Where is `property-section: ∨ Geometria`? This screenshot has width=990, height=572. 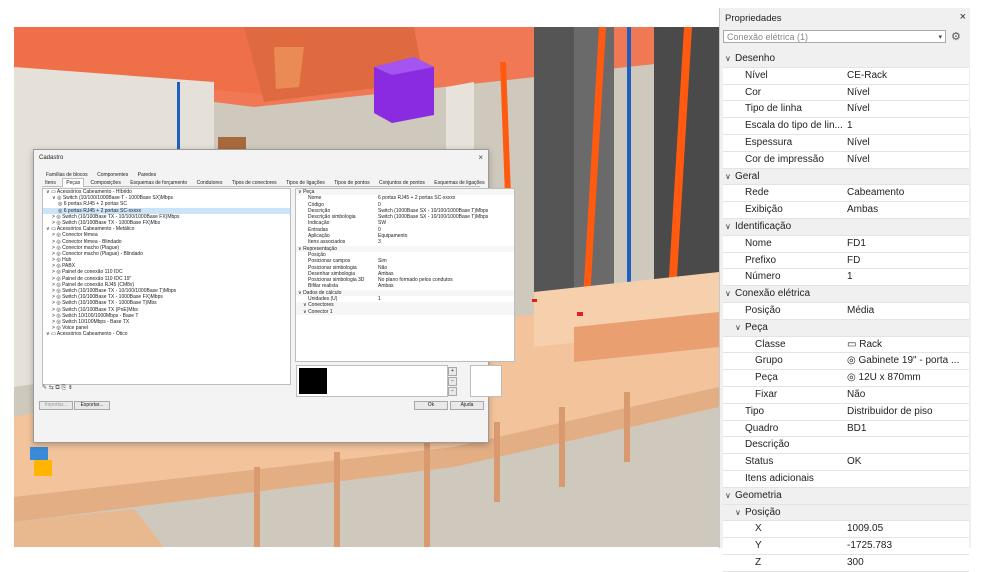
property-section: ∨ Geometria is located at coordinates (846, 496).